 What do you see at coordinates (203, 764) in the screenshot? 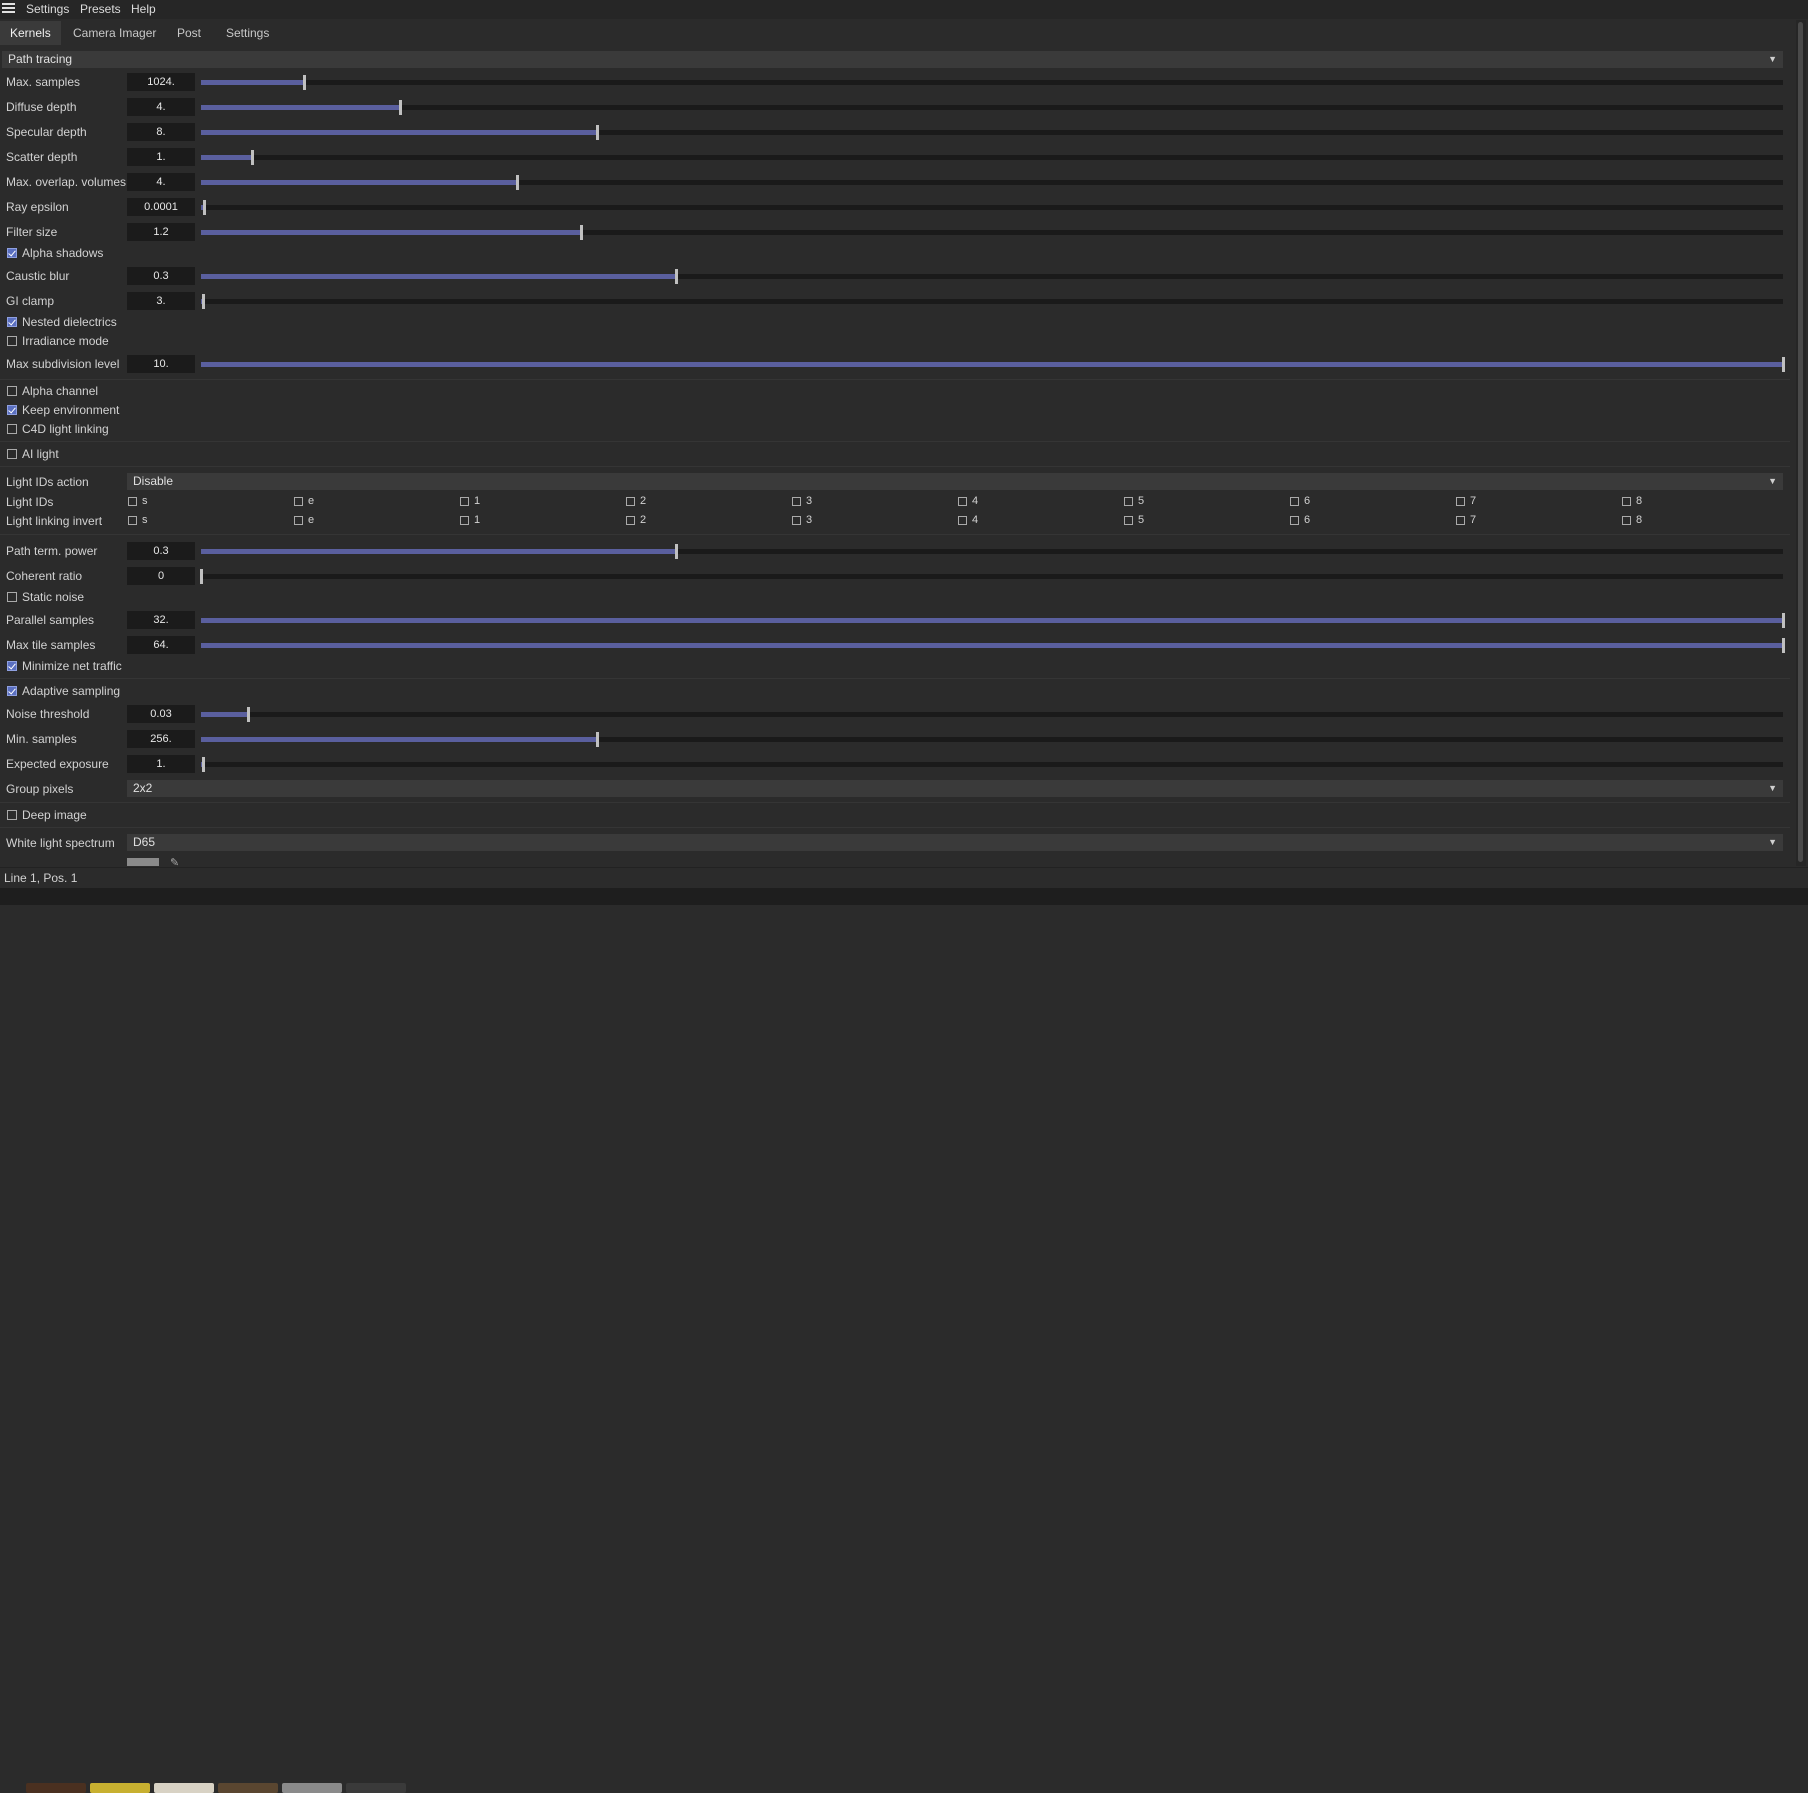
I see `expected-exposure-slider-handle` at bounding box center [203, 764].